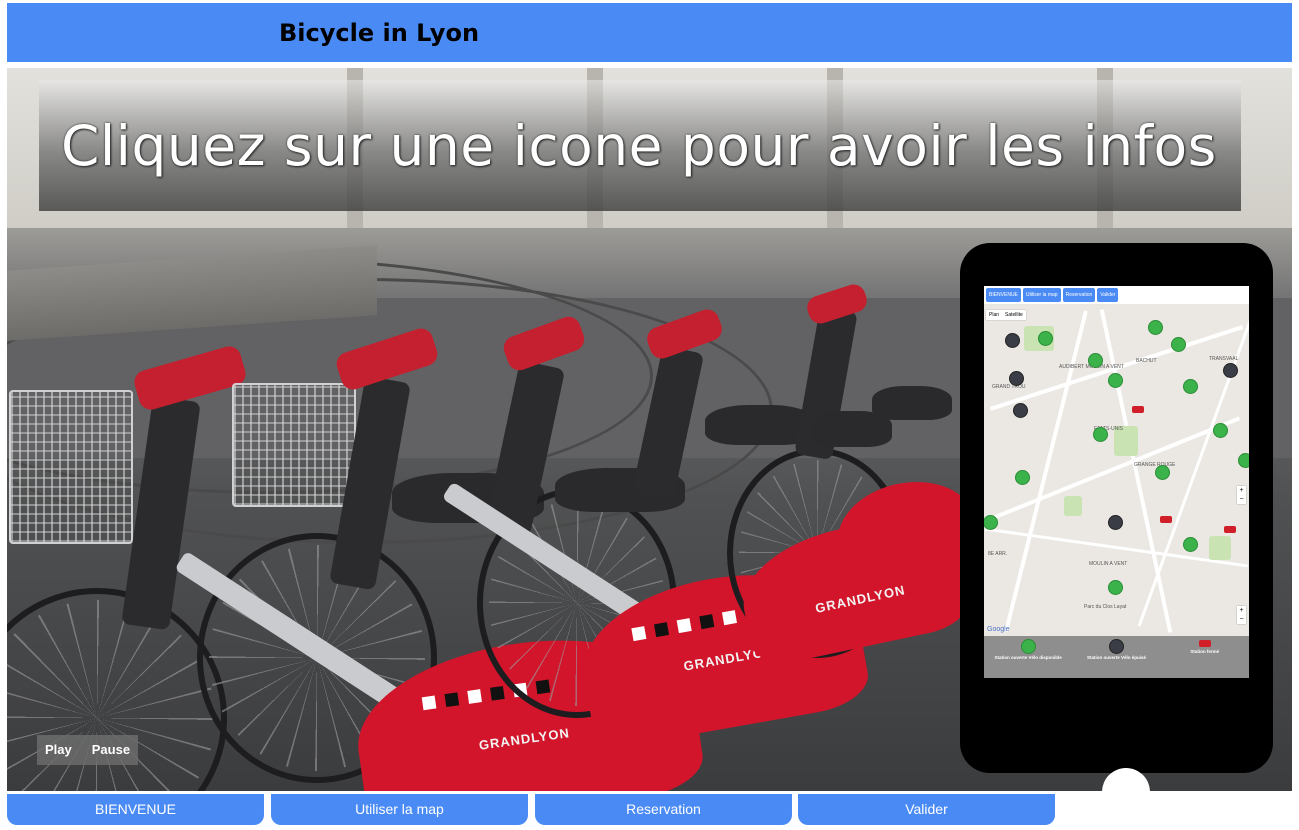 The height and width of the screenshot is (830, 1299). What do you see at coordinates (1155, 465) in the screenshot?
I see `map-label: GRANGE ROUGE` at bounding box center [1155, 465].